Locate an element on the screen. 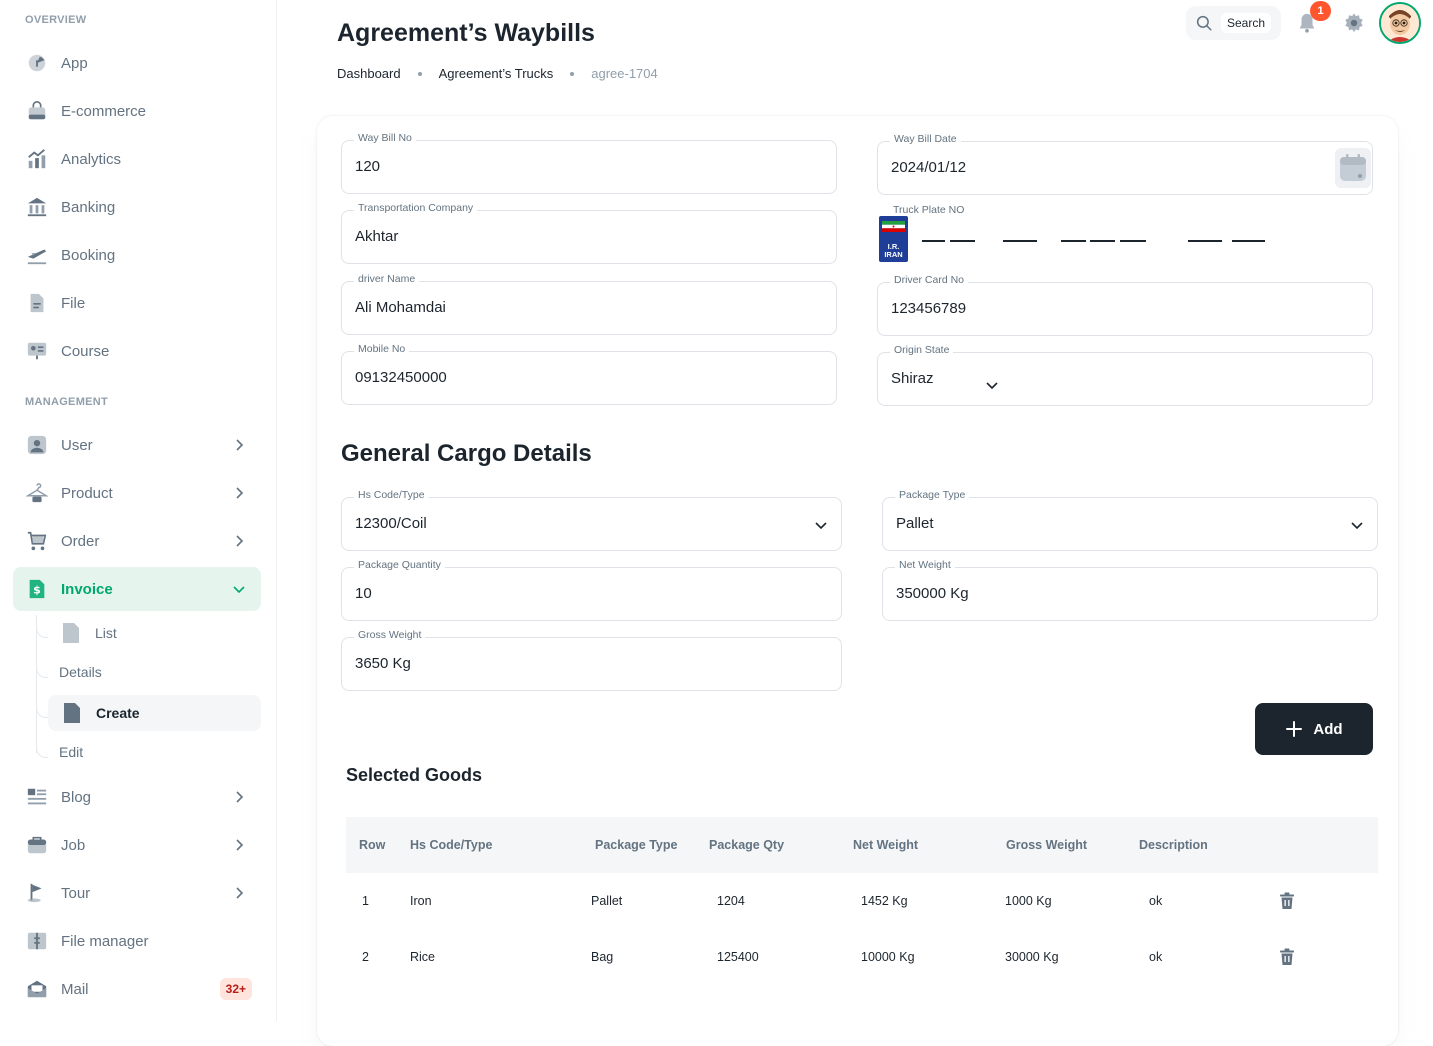  sidebar-item-label: Mail is located at coordinates (75, 989).